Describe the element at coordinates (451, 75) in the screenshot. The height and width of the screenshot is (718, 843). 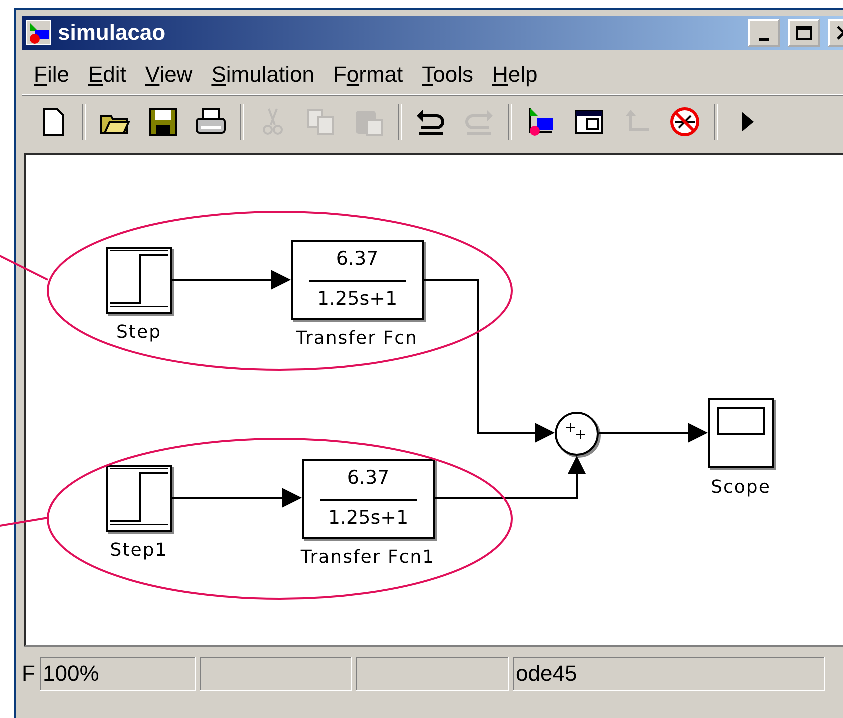
I see `menu-item: Tools` at that location.